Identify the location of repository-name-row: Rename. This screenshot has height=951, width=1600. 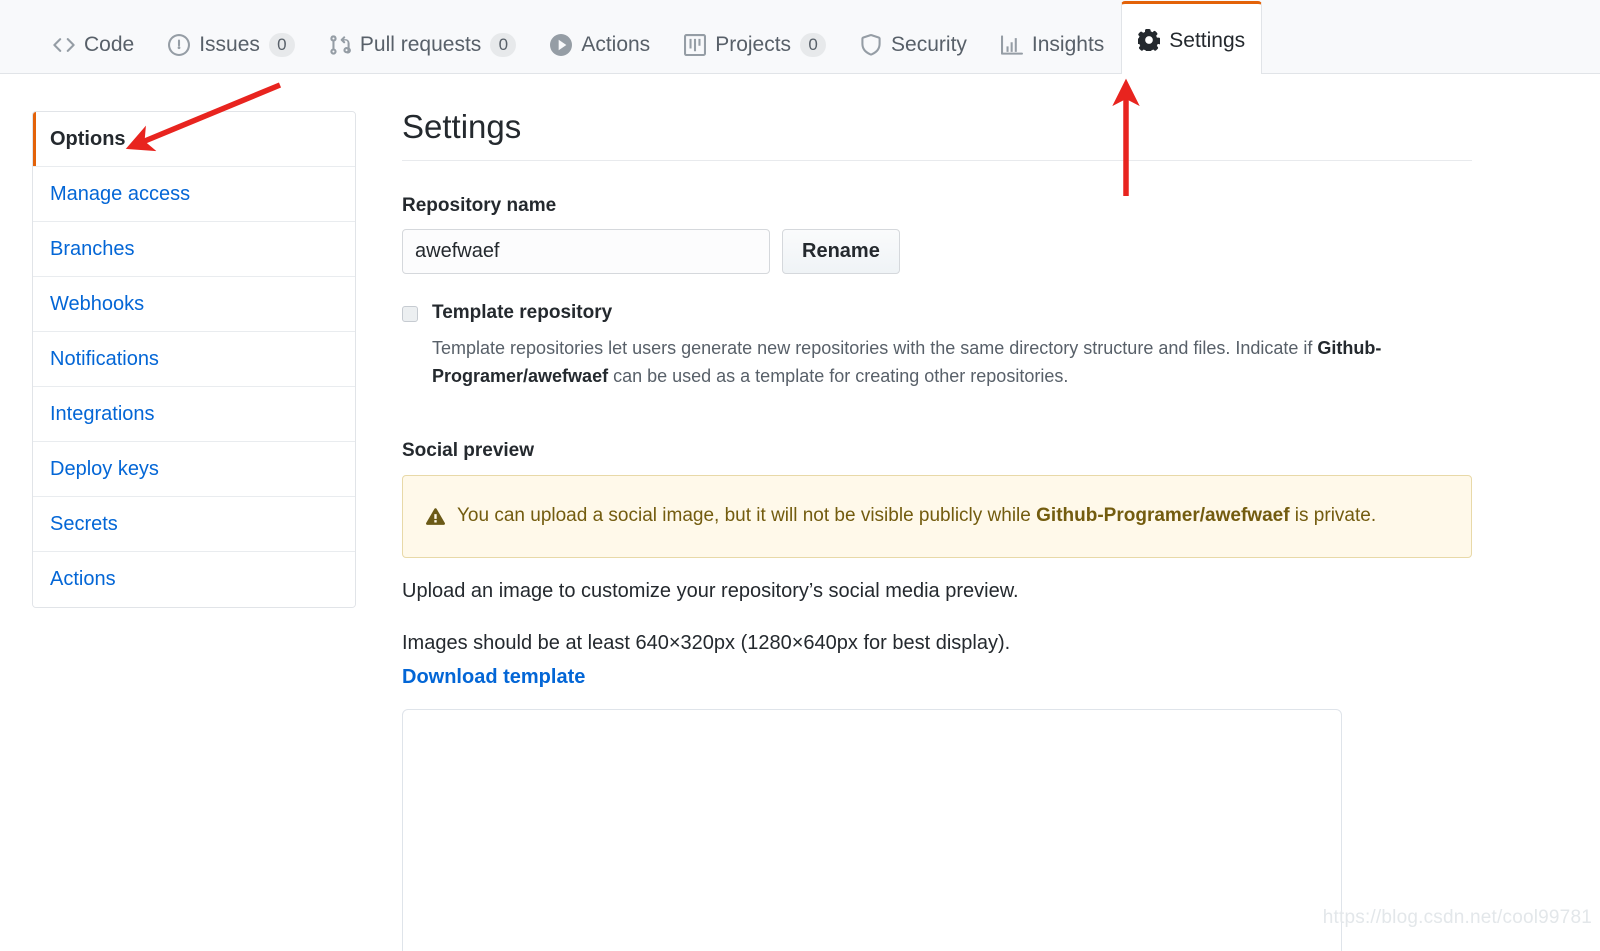
(942, 251).